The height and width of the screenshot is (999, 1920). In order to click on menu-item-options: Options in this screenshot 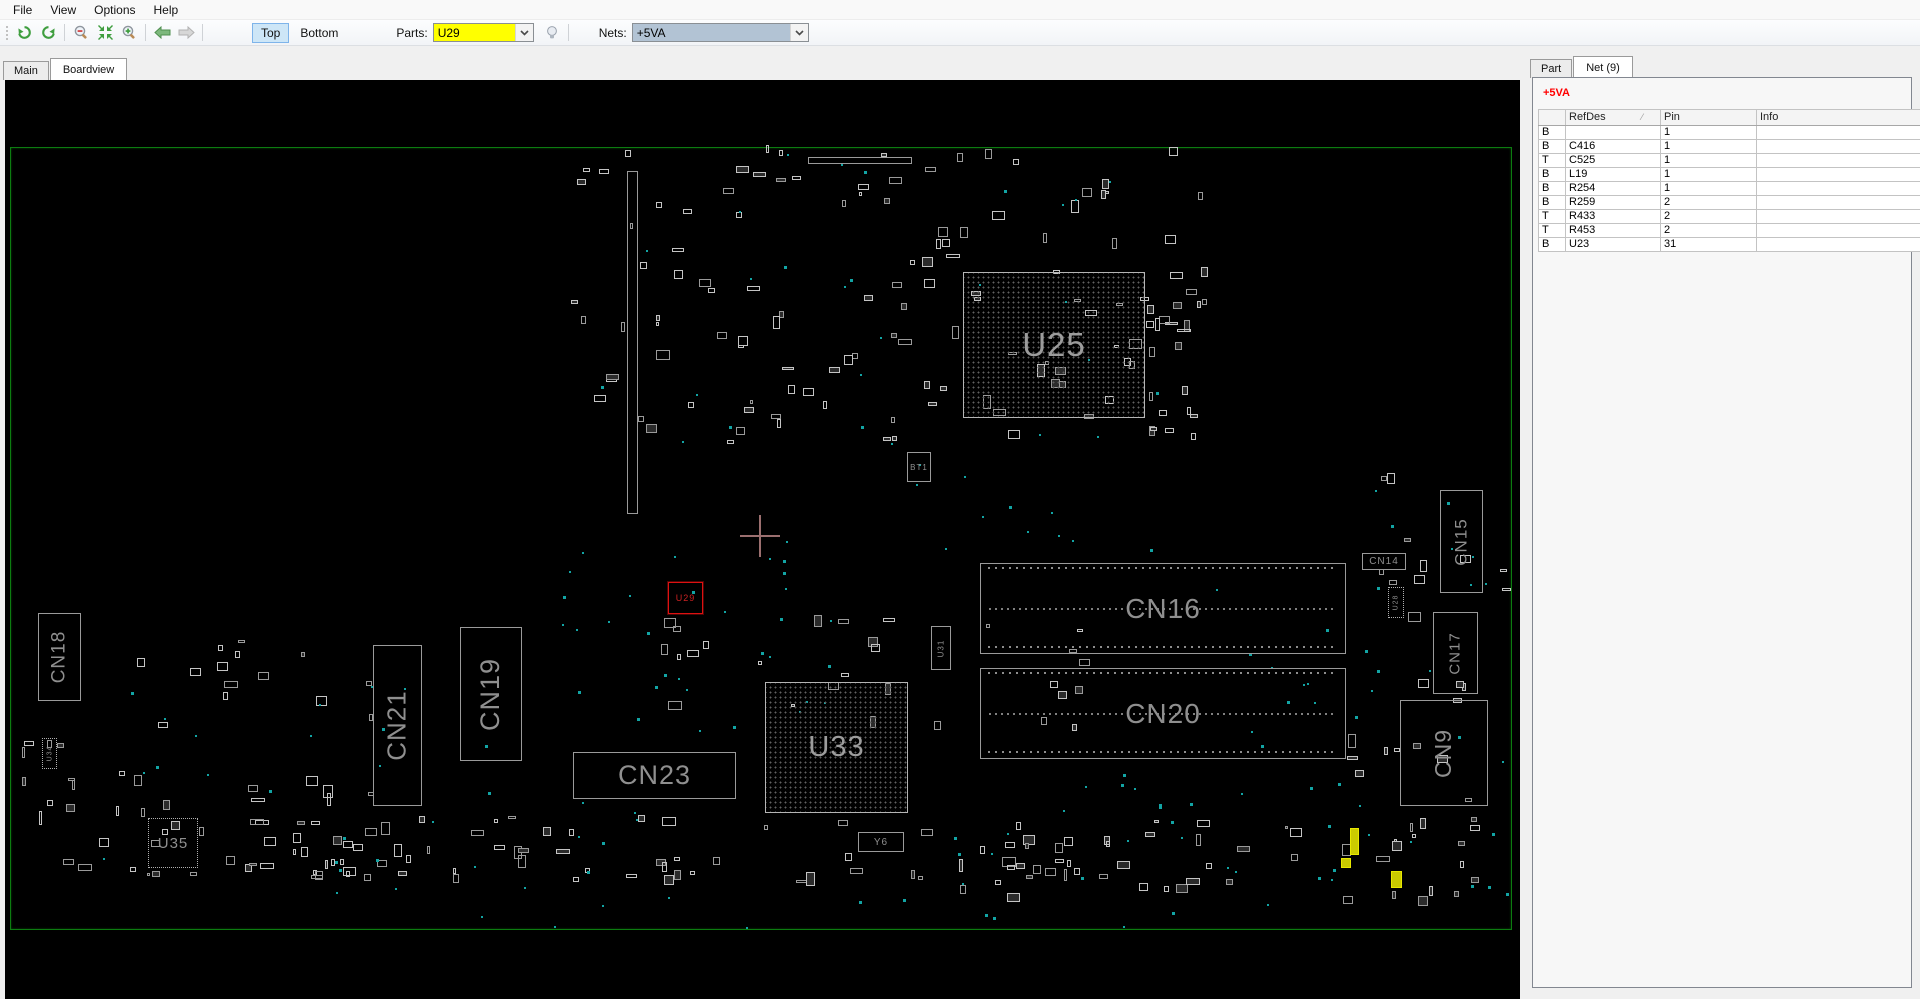, I will do `click(114, 10)`.